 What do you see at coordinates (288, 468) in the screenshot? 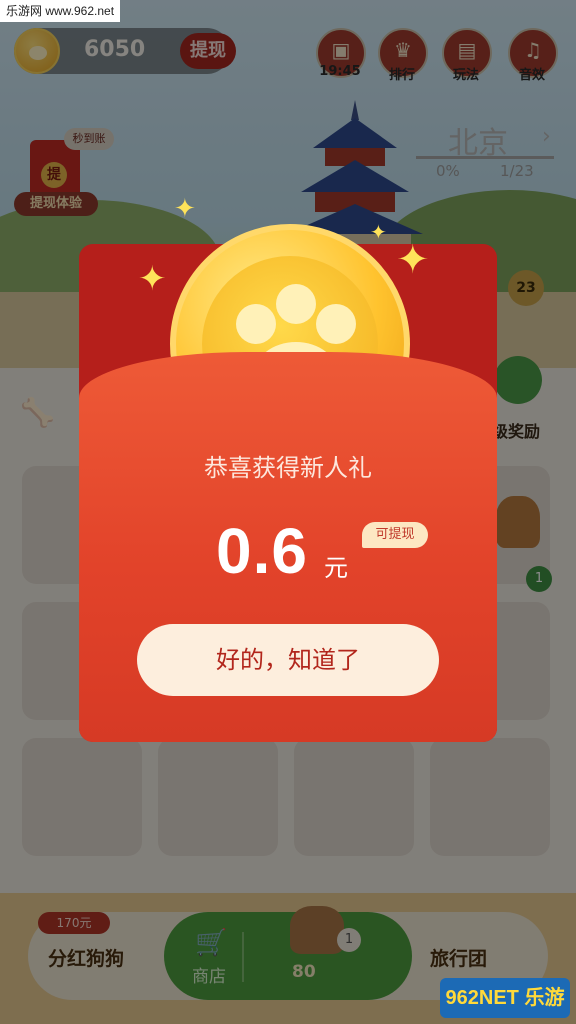
I see `modal-title: 恭喜获得新人礼` at bounding box center [288, 468].